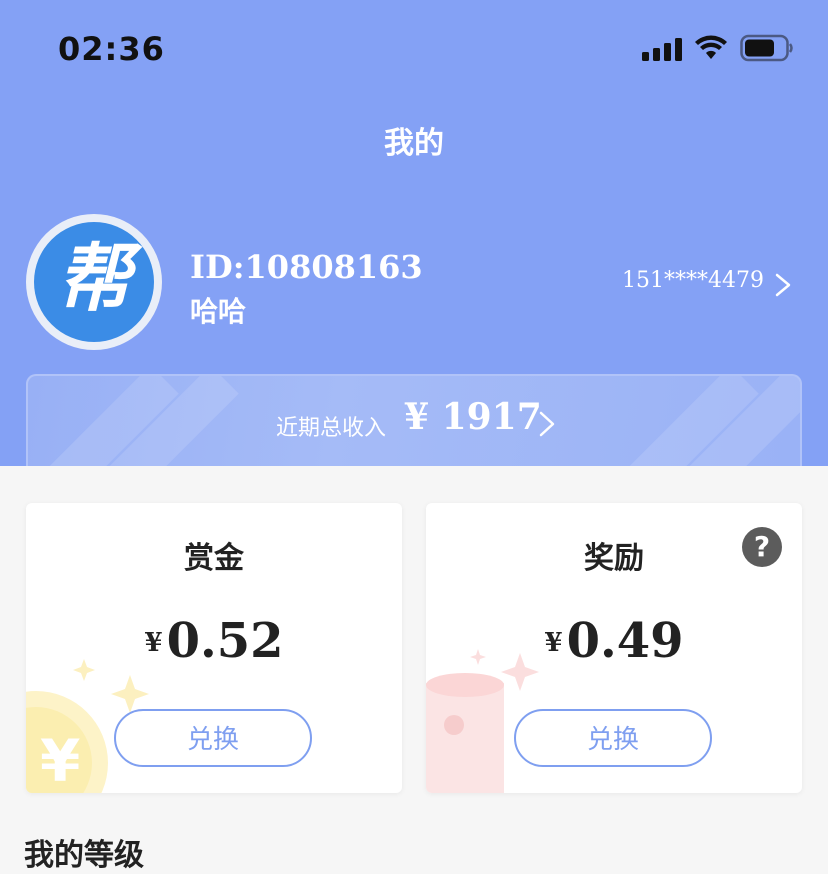 The height and width of the screenshot is (874, 828). Describe the element at coordinates (711, 47) in the screenshot. I see `wifi-icon` at that location.